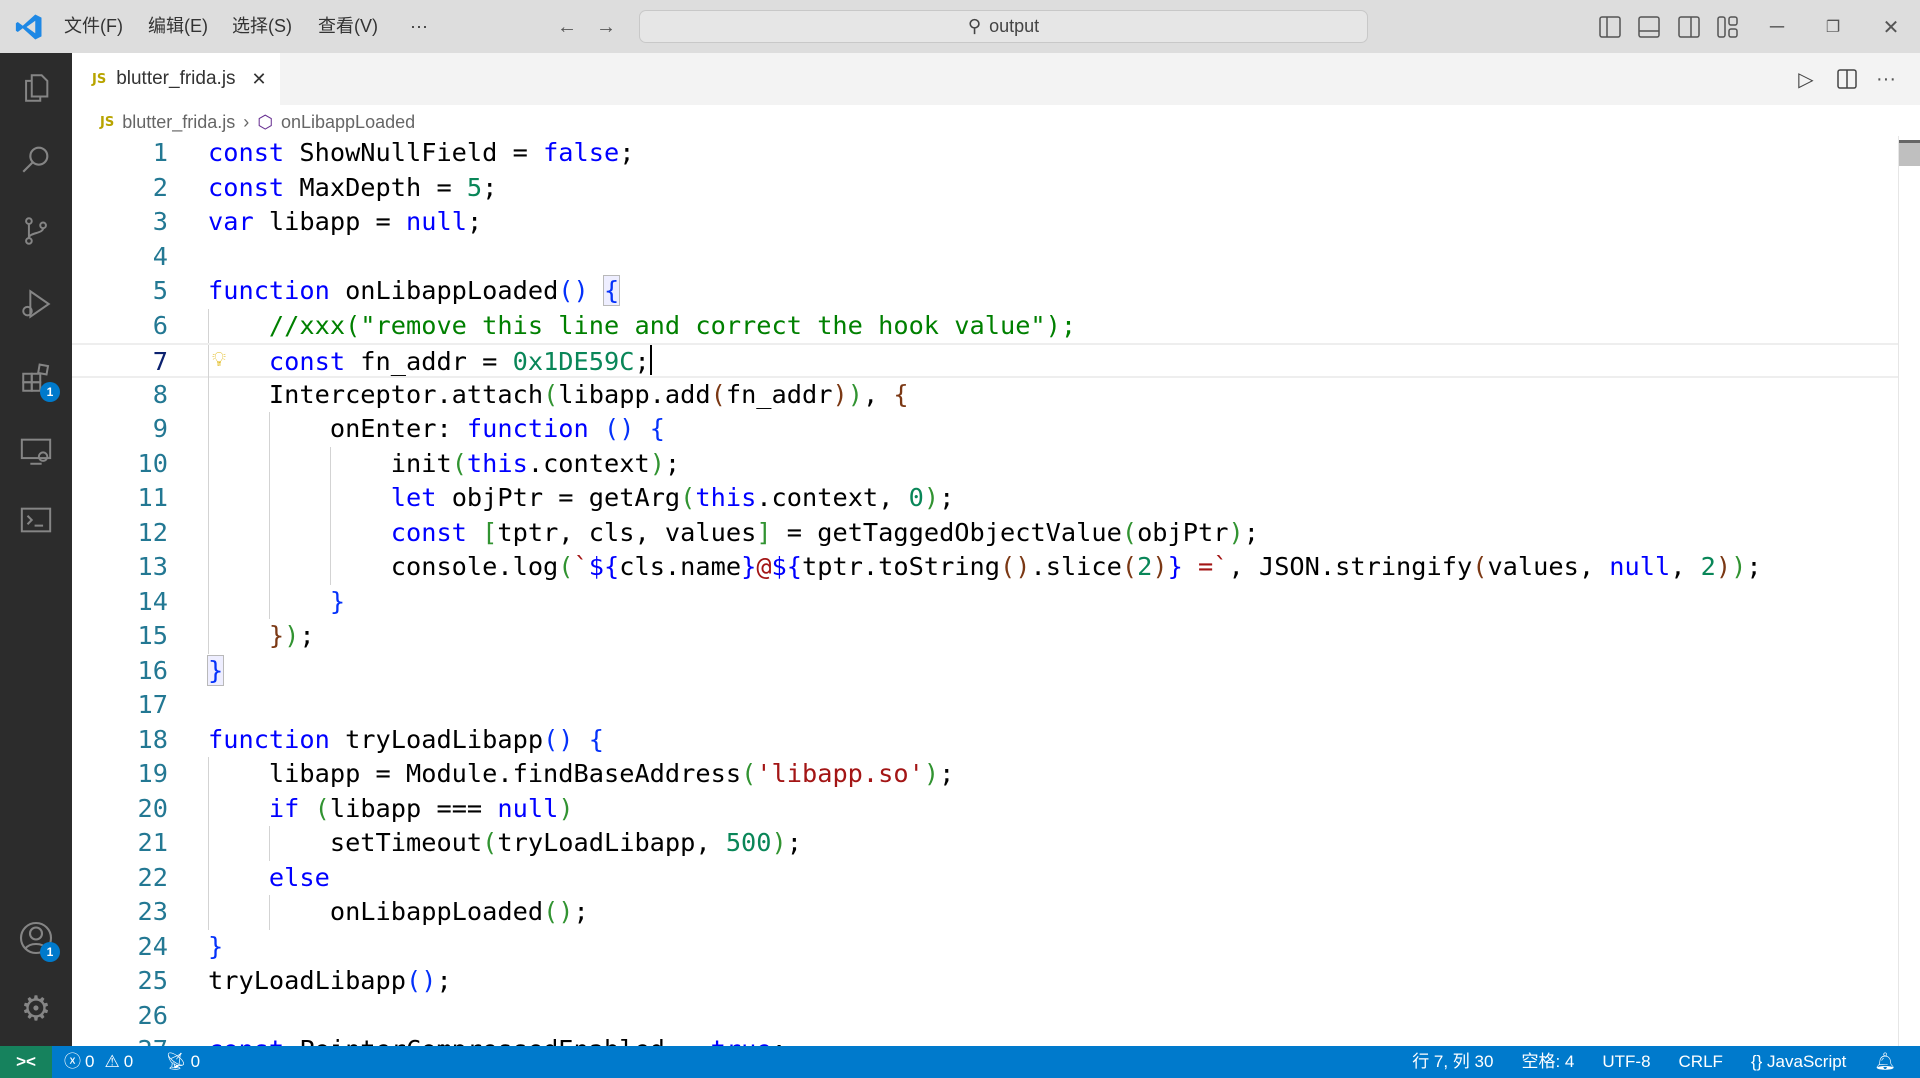  What do you see at coordinates (1547, 1062) in the screenshot?
I see `indentation: 空格: 4` at bounding box center [1547, 1062].